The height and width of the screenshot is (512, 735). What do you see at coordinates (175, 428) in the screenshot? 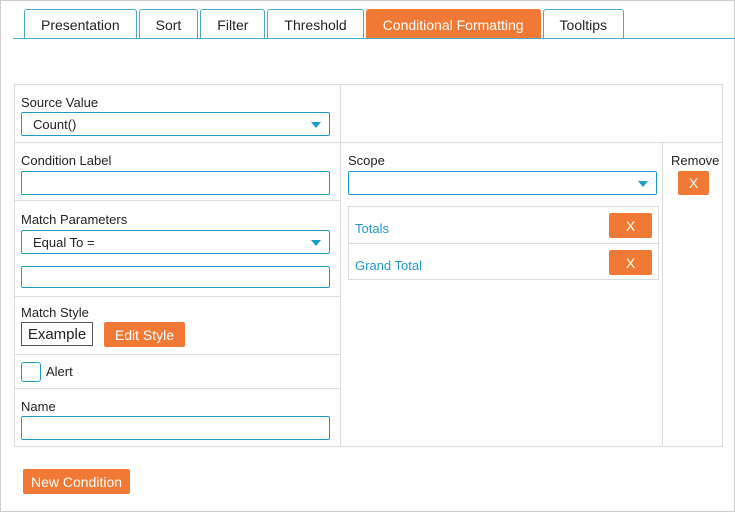
I see `name-input` at bounding box center [175, 428].